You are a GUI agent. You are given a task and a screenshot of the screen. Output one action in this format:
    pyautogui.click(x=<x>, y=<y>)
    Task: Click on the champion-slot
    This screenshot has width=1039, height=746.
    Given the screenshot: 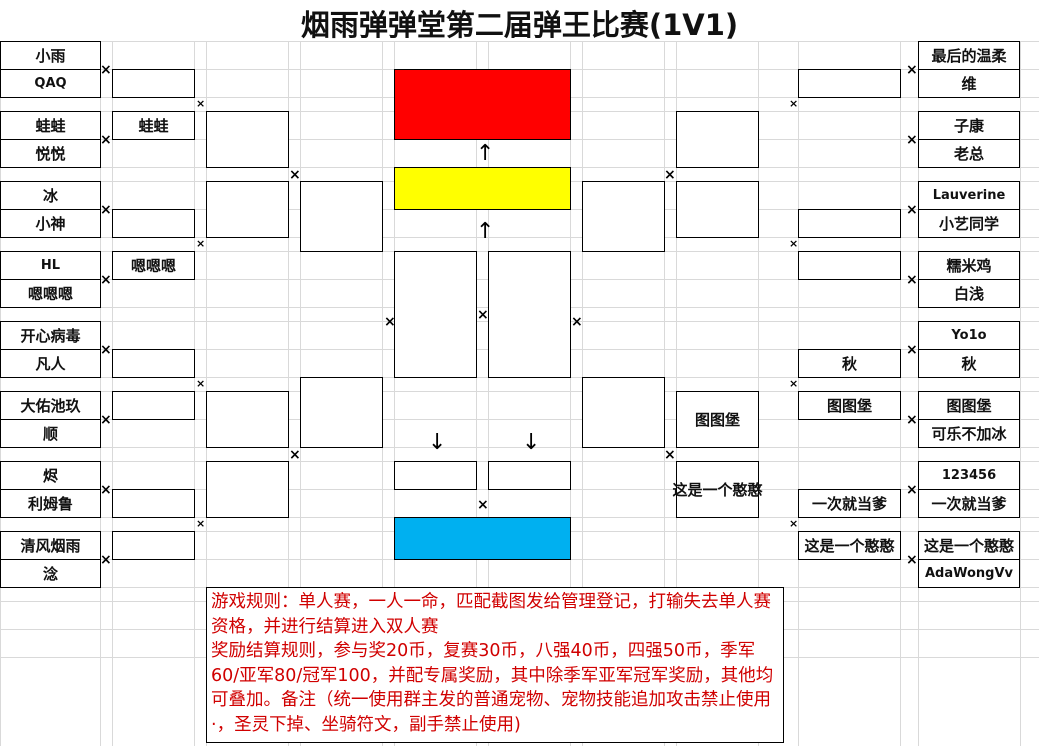 What is the action you would take?
    pyautogui.click(x=482, y=104)
    